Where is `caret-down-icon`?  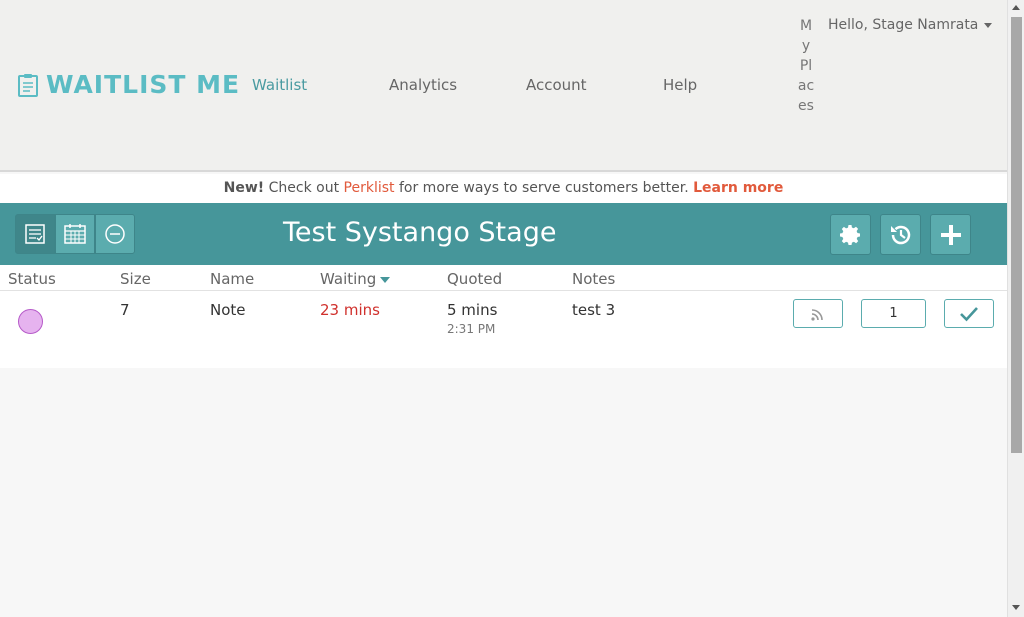
caret-down-icon is located at coordinates (988, 25).